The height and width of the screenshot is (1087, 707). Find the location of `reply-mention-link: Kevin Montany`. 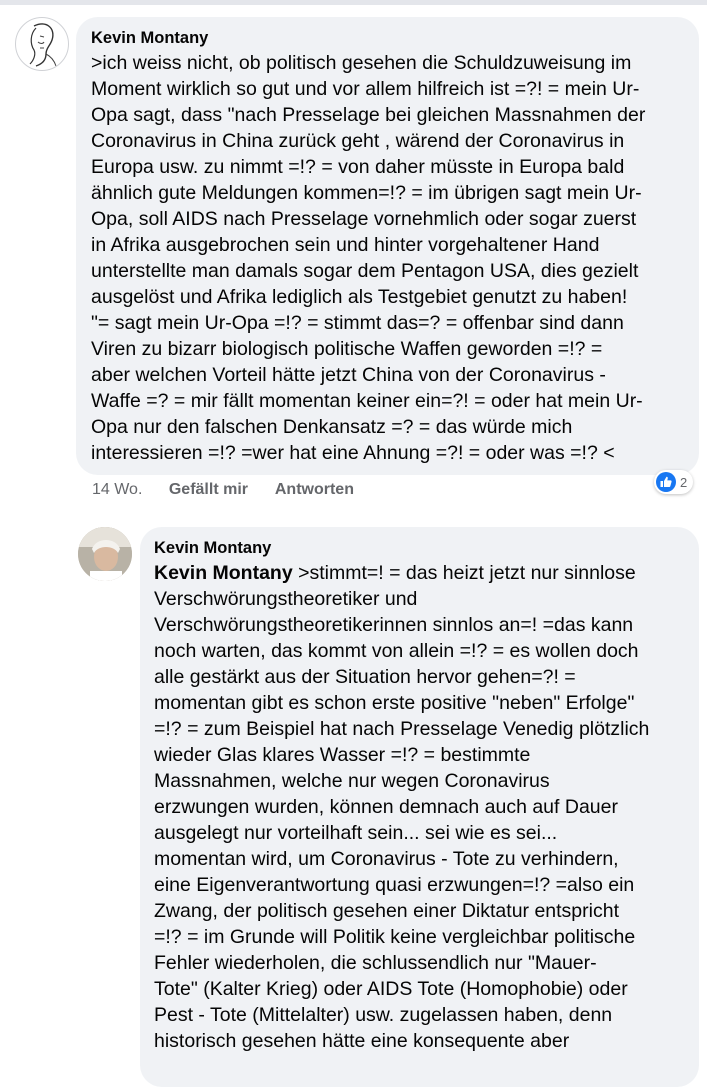

reply-mention-link: Kevin Montany is located at coordinates (223, 573).